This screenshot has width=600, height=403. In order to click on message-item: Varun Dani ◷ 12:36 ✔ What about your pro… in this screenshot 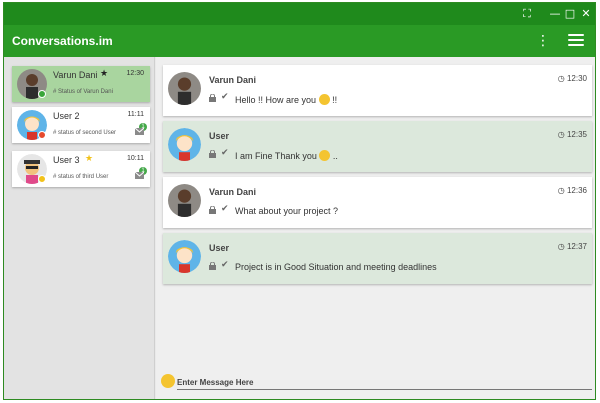, I will do `click(377, 202)`.